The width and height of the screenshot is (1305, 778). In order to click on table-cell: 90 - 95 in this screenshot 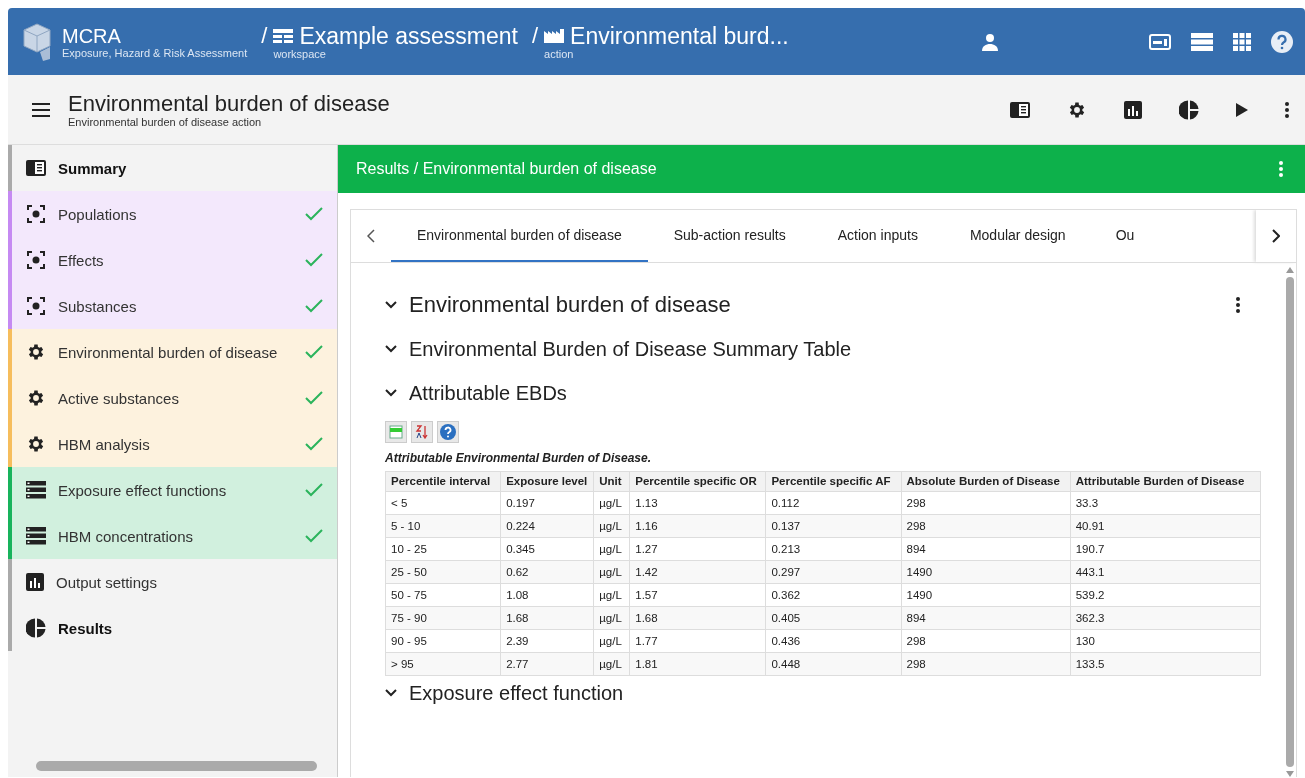, I will do `click(443, 641)`.